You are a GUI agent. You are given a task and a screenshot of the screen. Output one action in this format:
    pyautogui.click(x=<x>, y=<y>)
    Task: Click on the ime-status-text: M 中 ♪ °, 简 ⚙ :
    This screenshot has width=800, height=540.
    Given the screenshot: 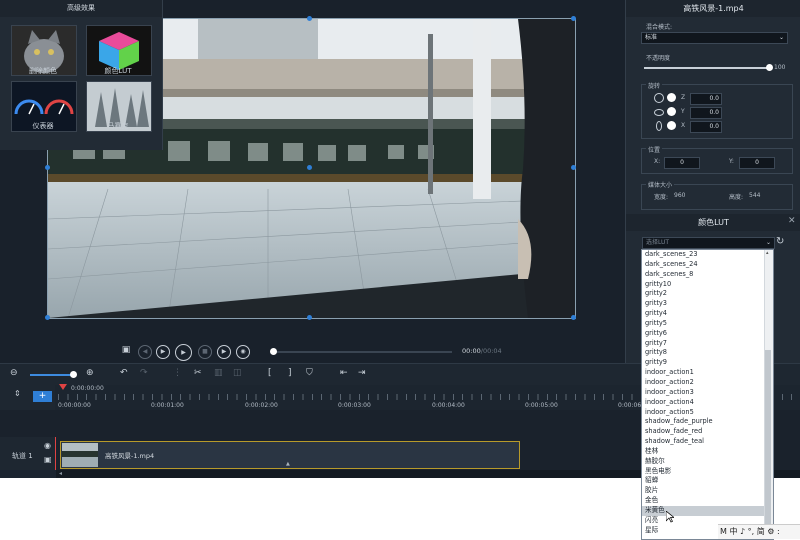 What is the action you would take?
    pyautogui.click(x=750, y=531)
    